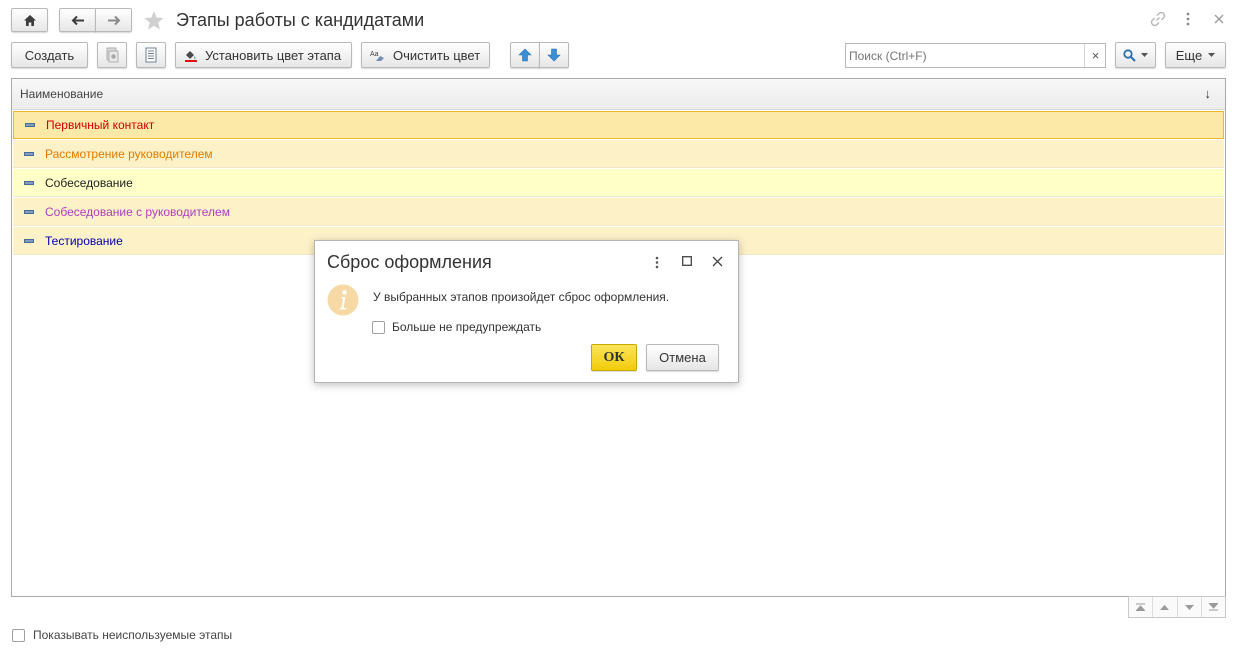  I want to click on home-icon, so click(30, 20).